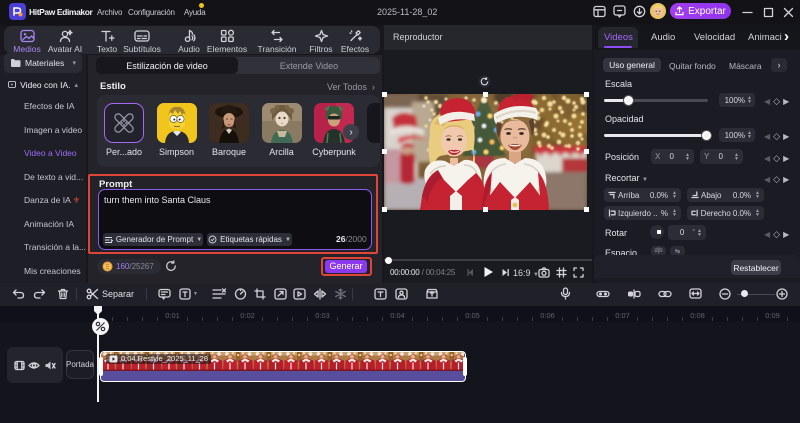  Describe the element at coordinates (772, 315) in the screenshot. I see `svg-text: 0:09` at that location.